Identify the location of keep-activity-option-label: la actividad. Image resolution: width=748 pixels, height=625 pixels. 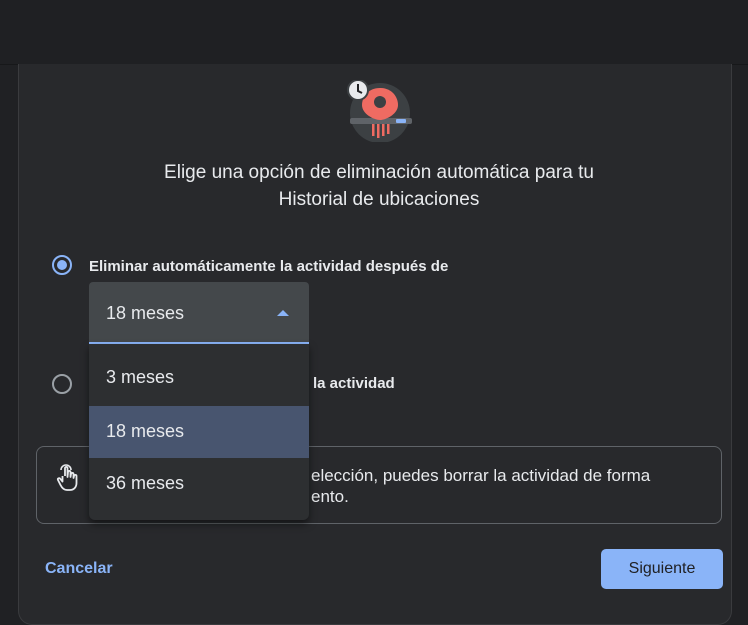
(354, 383).